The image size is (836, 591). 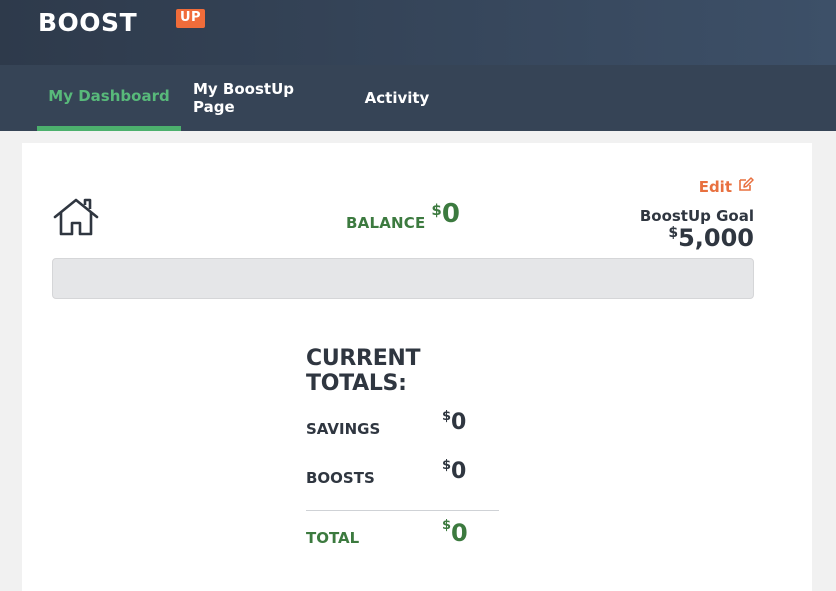 What do you see at coordinates (403, 278) in the screenshot?
I see `goal-progress-bar` at bounding box center [403, 278].